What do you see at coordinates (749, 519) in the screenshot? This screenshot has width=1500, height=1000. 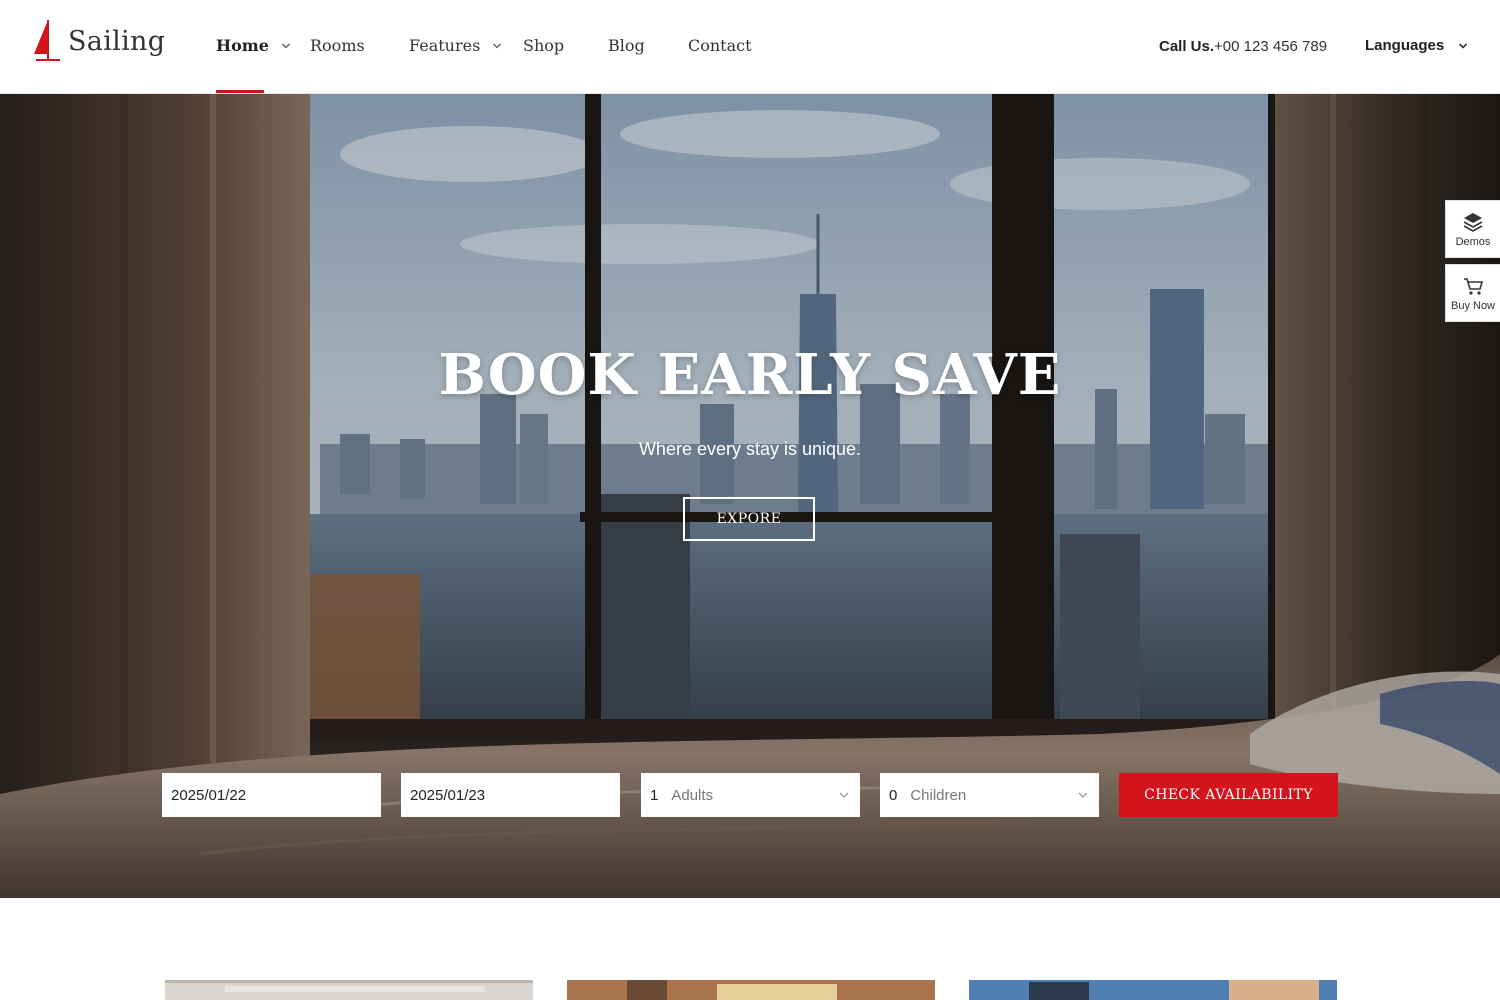 I see `explore-button: EXPORE` at bounding box center [749, 519].